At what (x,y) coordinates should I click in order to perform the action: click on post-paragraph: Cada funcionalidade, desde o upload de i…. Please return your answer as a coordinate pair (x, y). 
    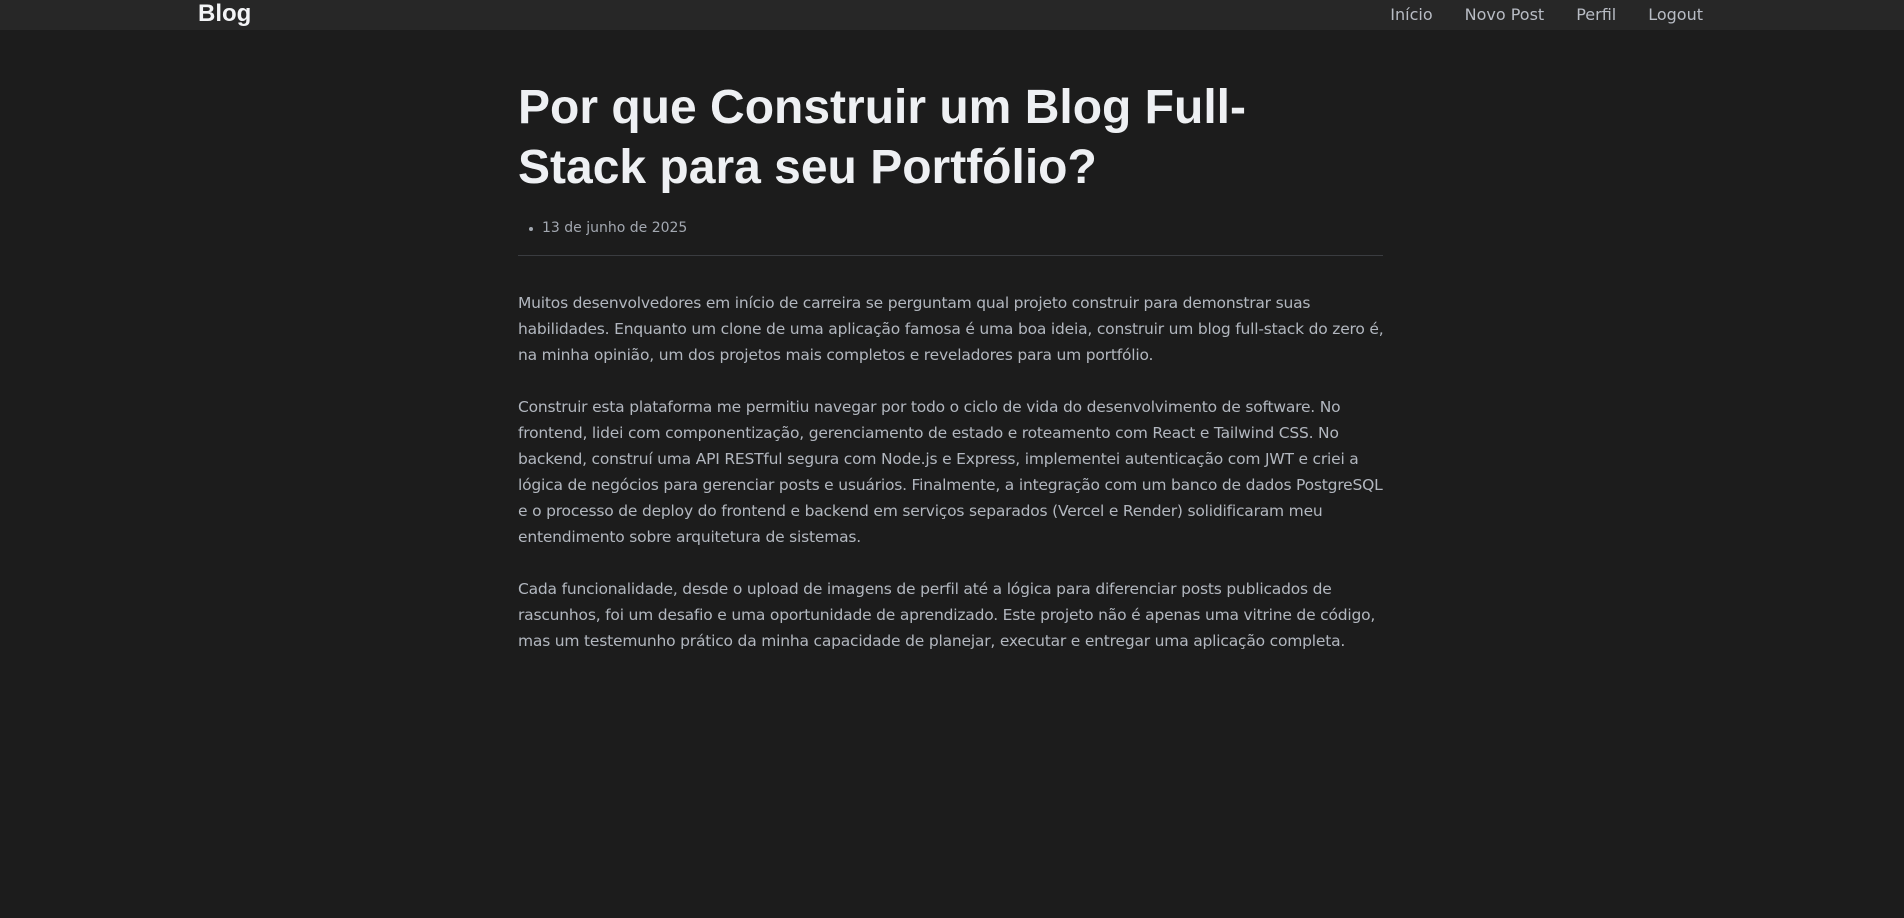
    Looking at the image, I should click on (947, 615).